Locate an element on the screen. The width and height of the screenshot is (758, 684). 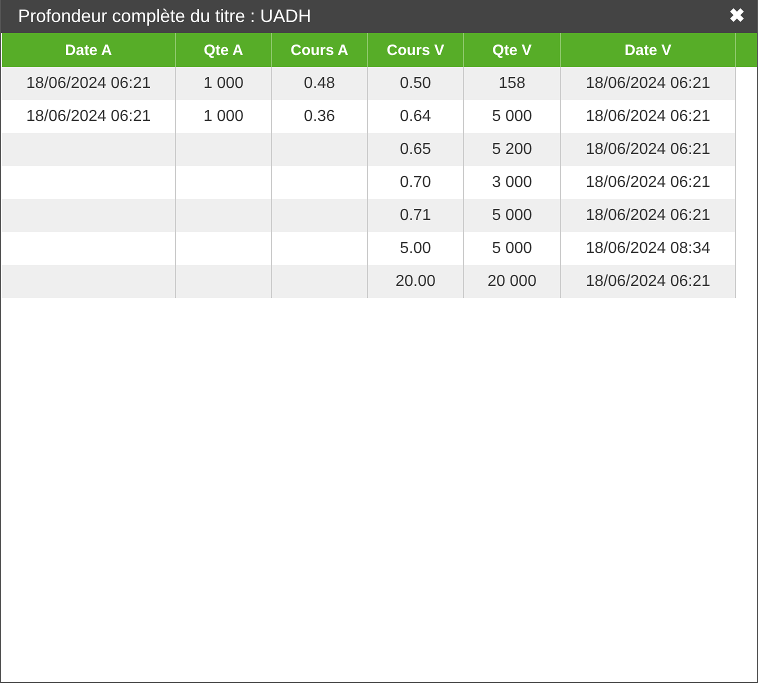
window-title: Profondeur complète du titre : UADH is located at coordinates (165, 16).